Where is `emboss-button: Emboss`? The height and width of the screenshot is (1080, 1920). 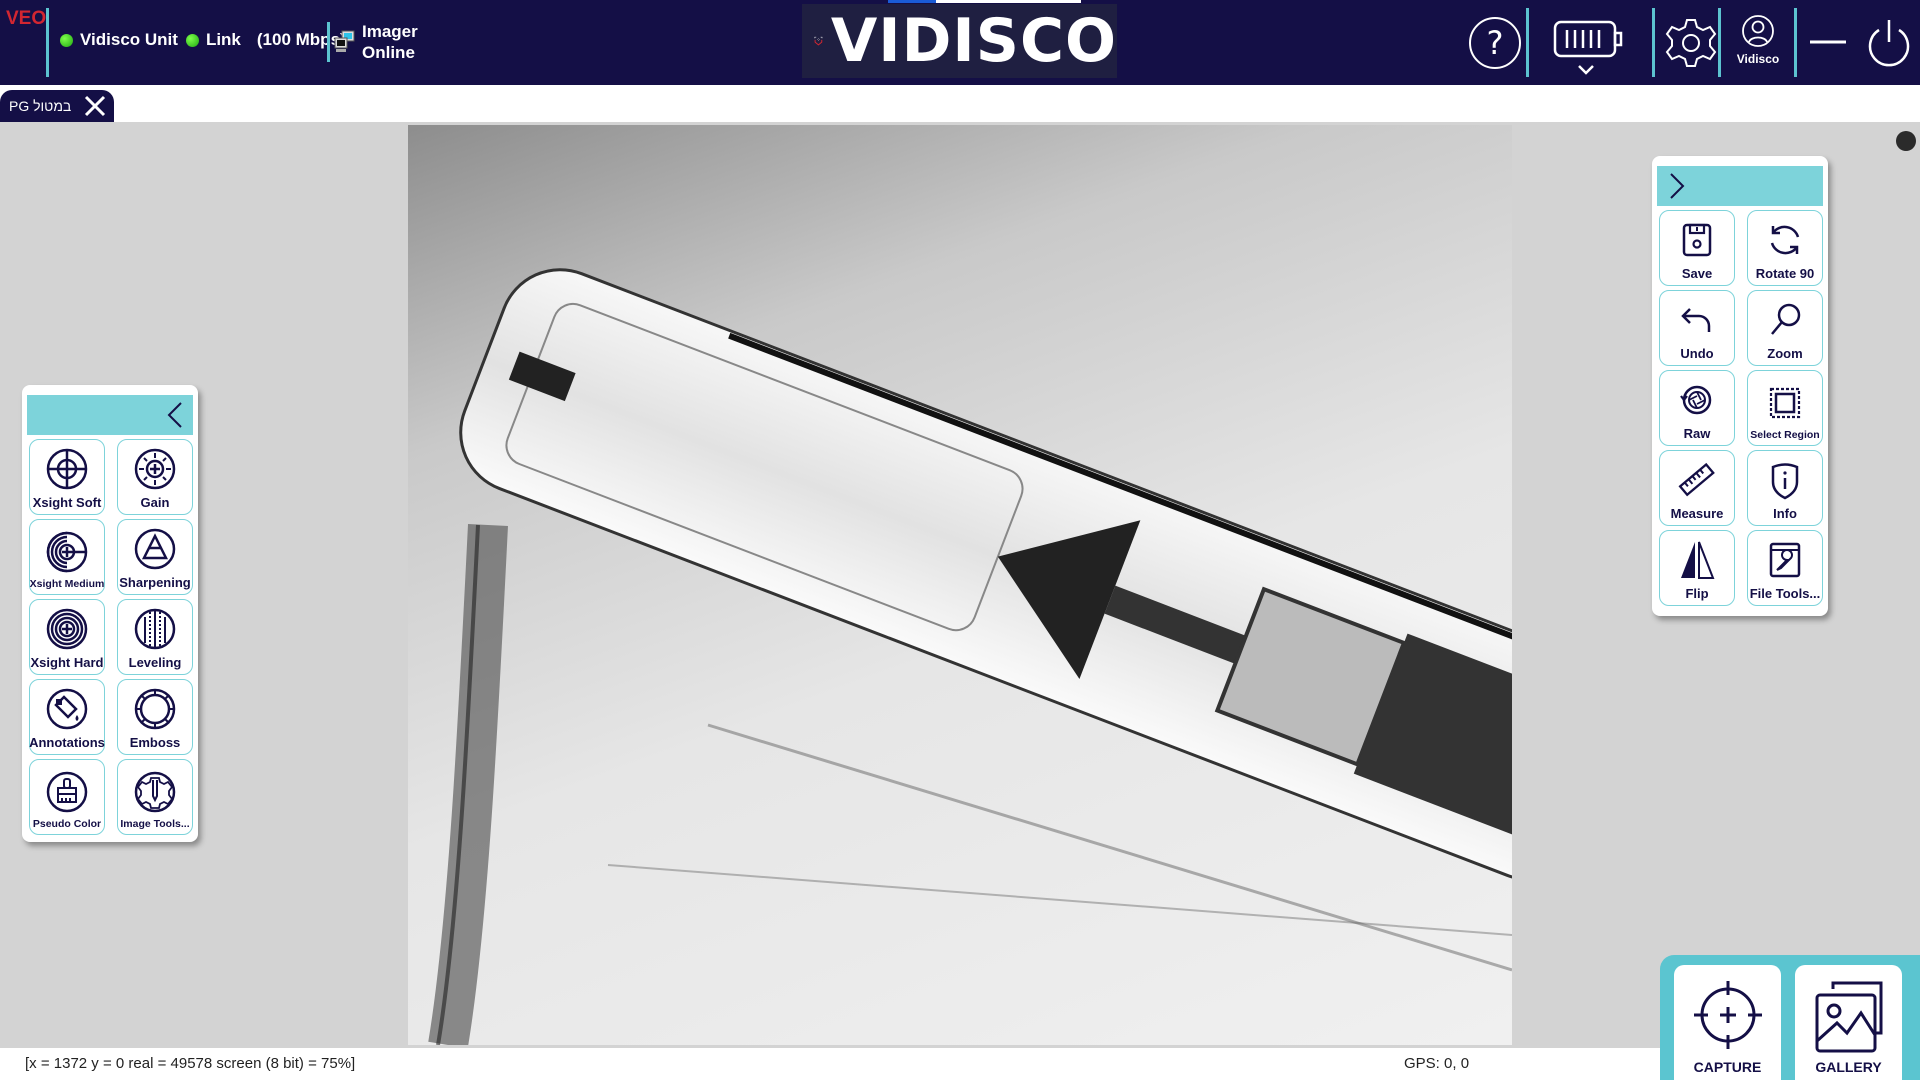
emboss-button: Emboss is located at coordinates (155, 717).